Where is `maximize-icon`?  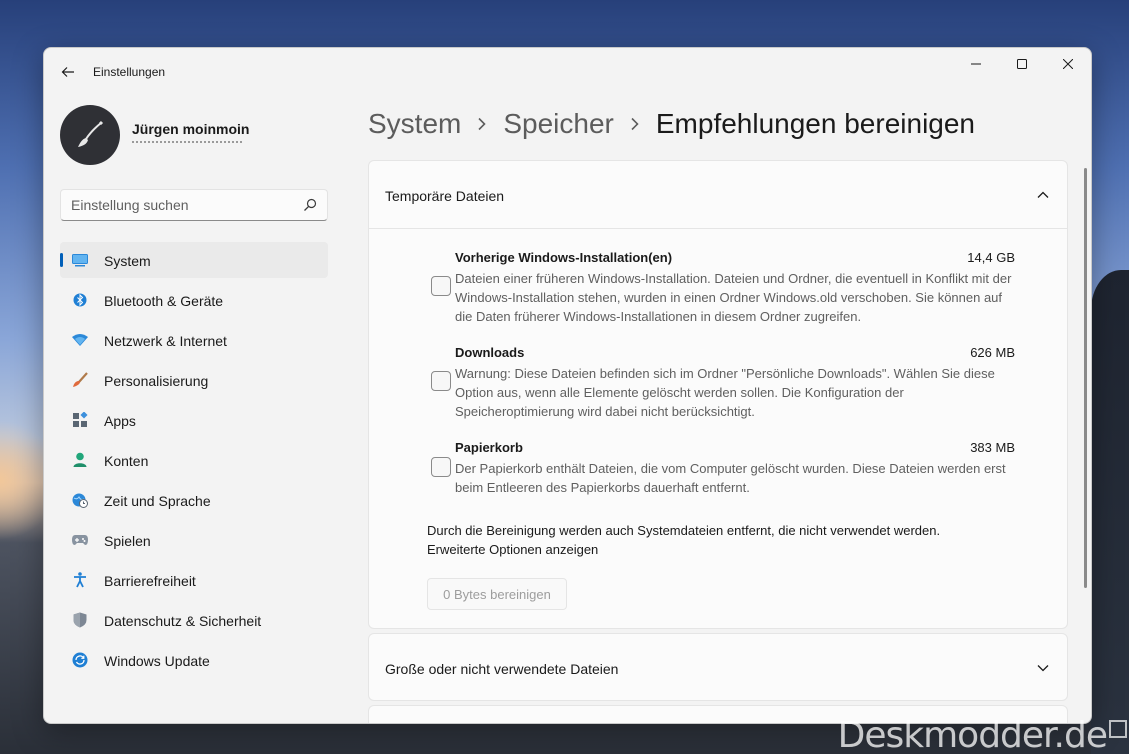 maximize-icon is located at coordinates (1022, 64).